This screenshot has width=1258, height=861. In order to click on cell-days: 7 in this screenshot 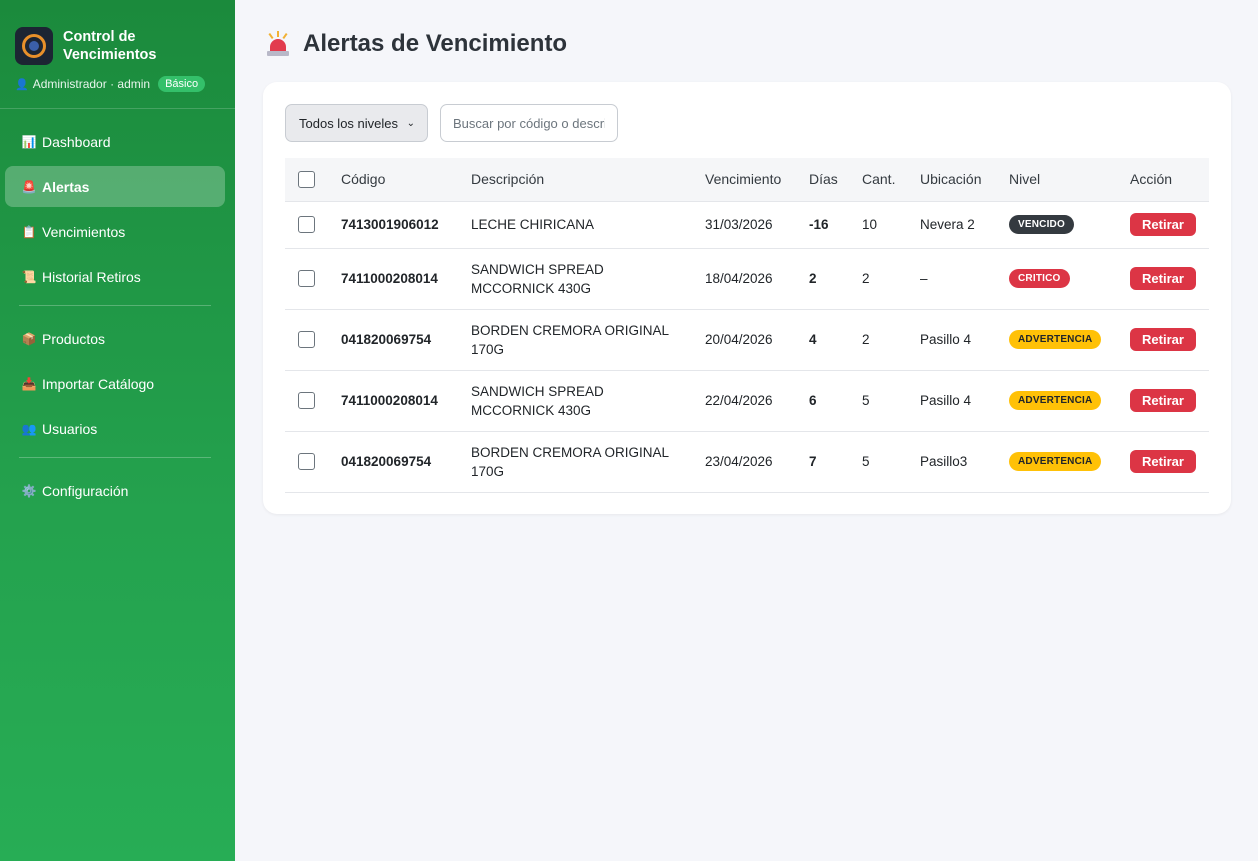, I will do `click(835, 462)`.